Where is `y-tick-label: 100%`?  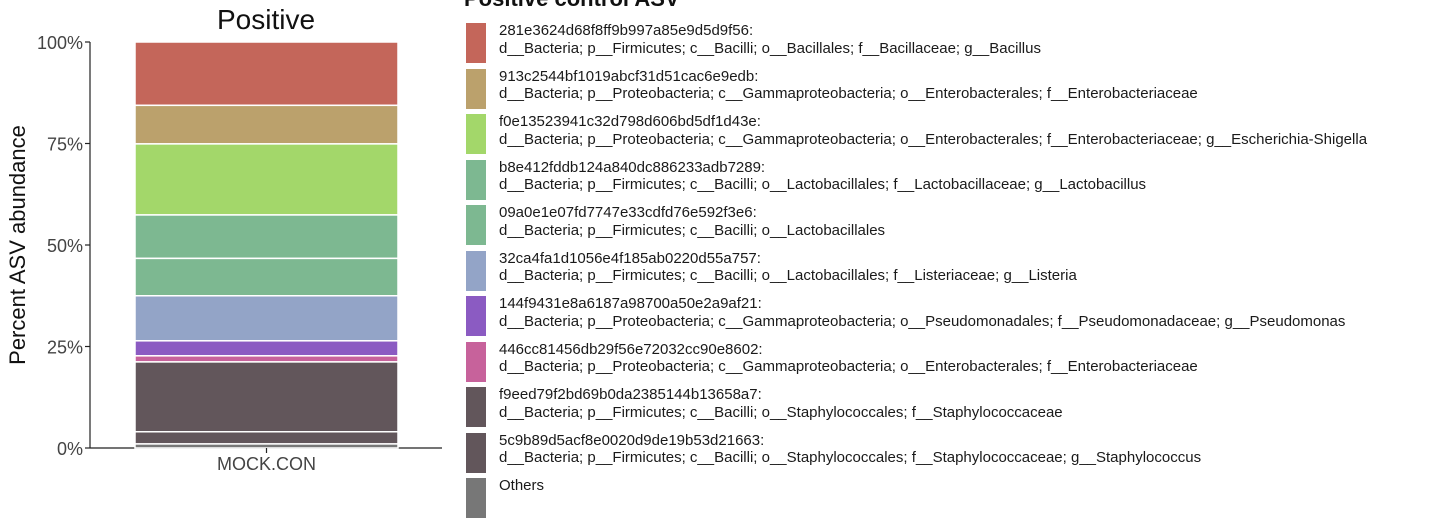
y-tick-label: 100% is located at coordinates (60, 43).